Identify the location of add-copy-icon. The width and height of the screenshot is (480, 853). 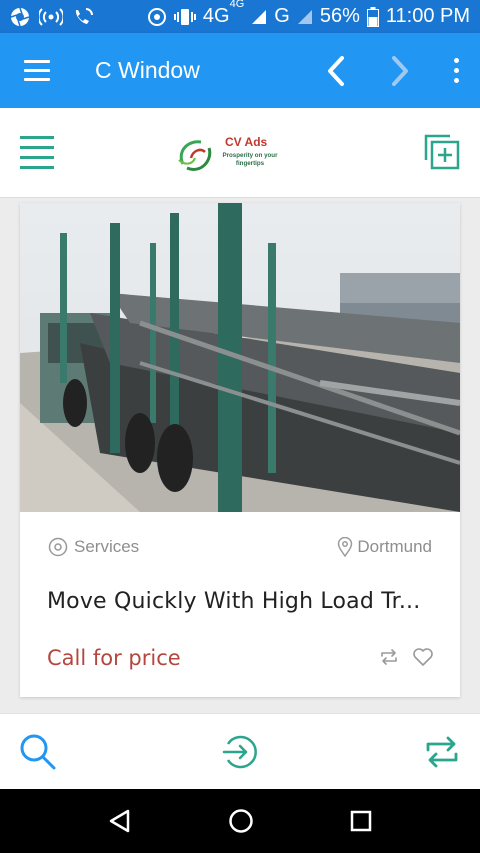
(442, 152).